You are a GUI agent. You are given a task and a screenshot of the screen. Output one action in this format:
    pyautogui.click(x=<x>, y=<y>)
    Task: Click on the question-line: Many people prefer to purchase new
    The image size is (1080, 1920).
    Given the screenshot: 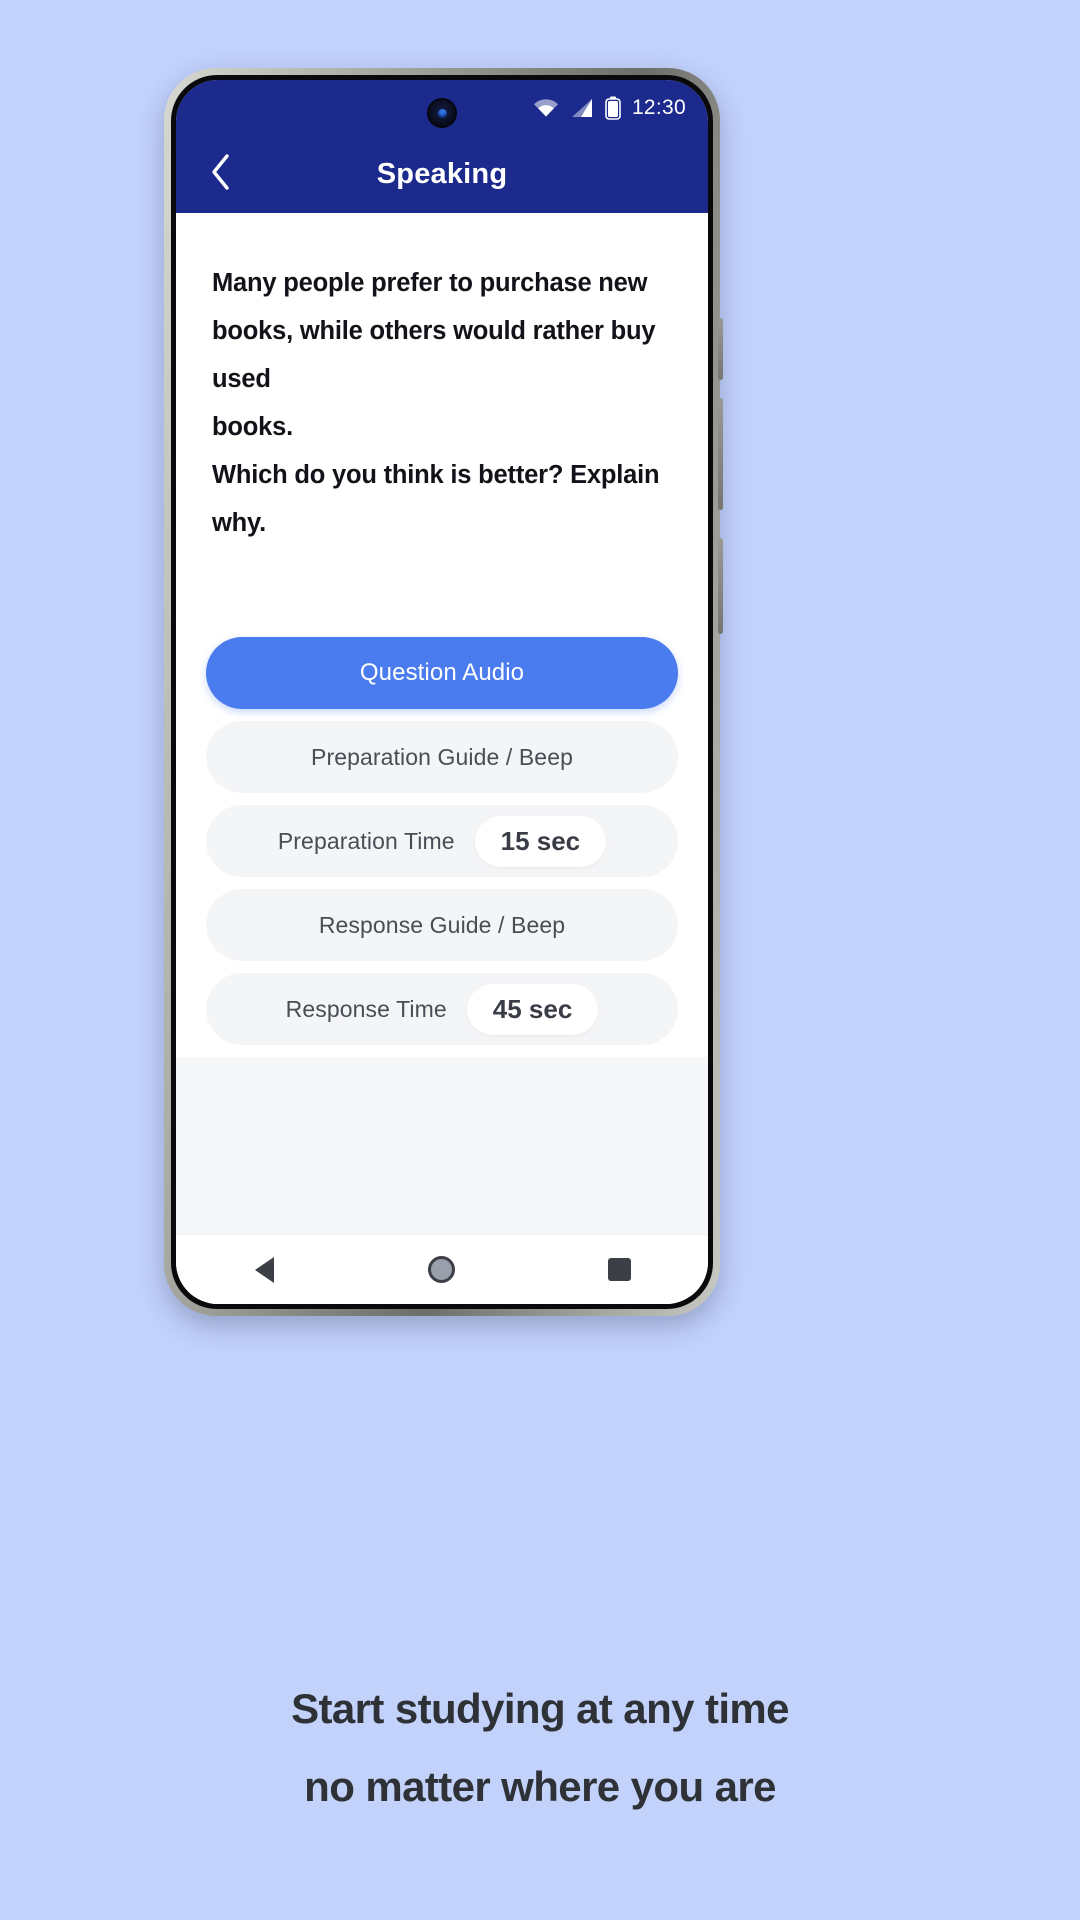 What is the action you would take?
    pyautogui.click(x=430, y=283)
    